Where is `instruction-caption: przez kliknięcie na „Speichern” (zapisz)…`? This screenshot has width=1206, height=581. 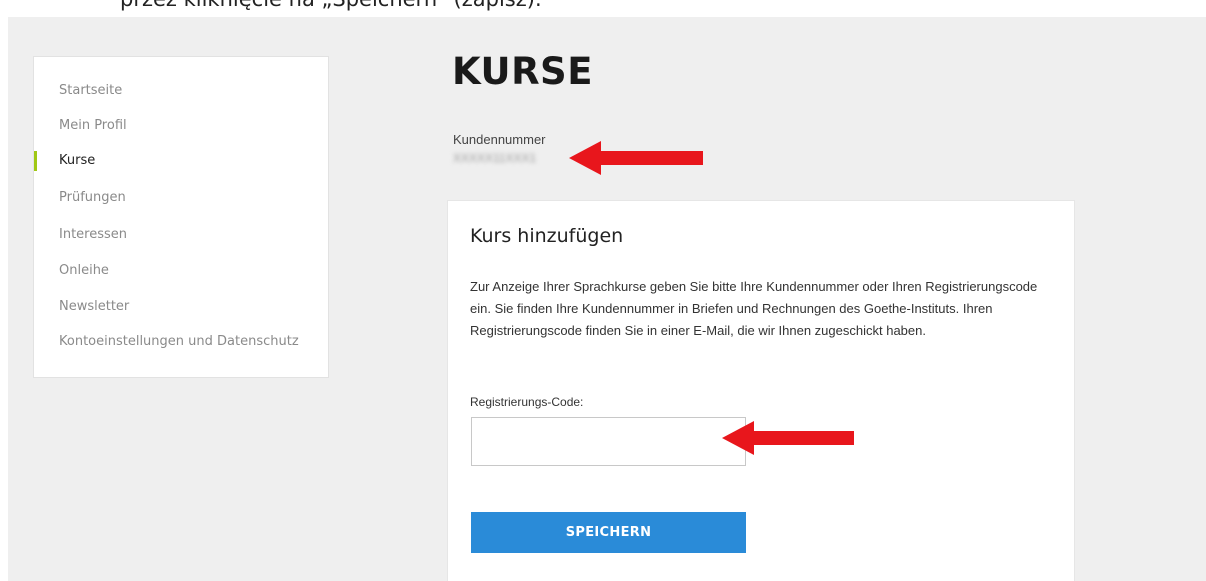 instruction-caption: przez kliknięcie na „Speichern” (zapisz)… is located at coordinates (331, 5).